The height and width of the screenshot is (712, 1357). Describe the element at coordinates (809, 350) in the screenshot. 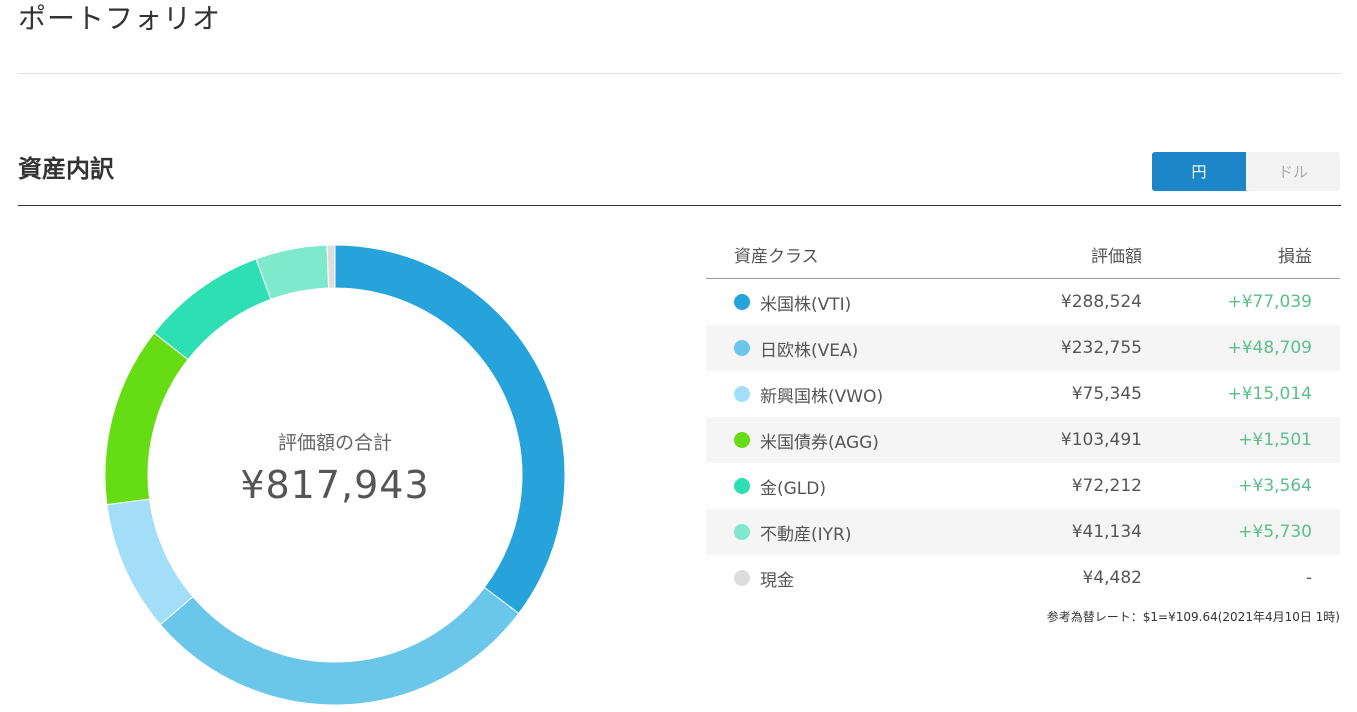

I see `asset-name: 日欧株(VEA)` at that location.